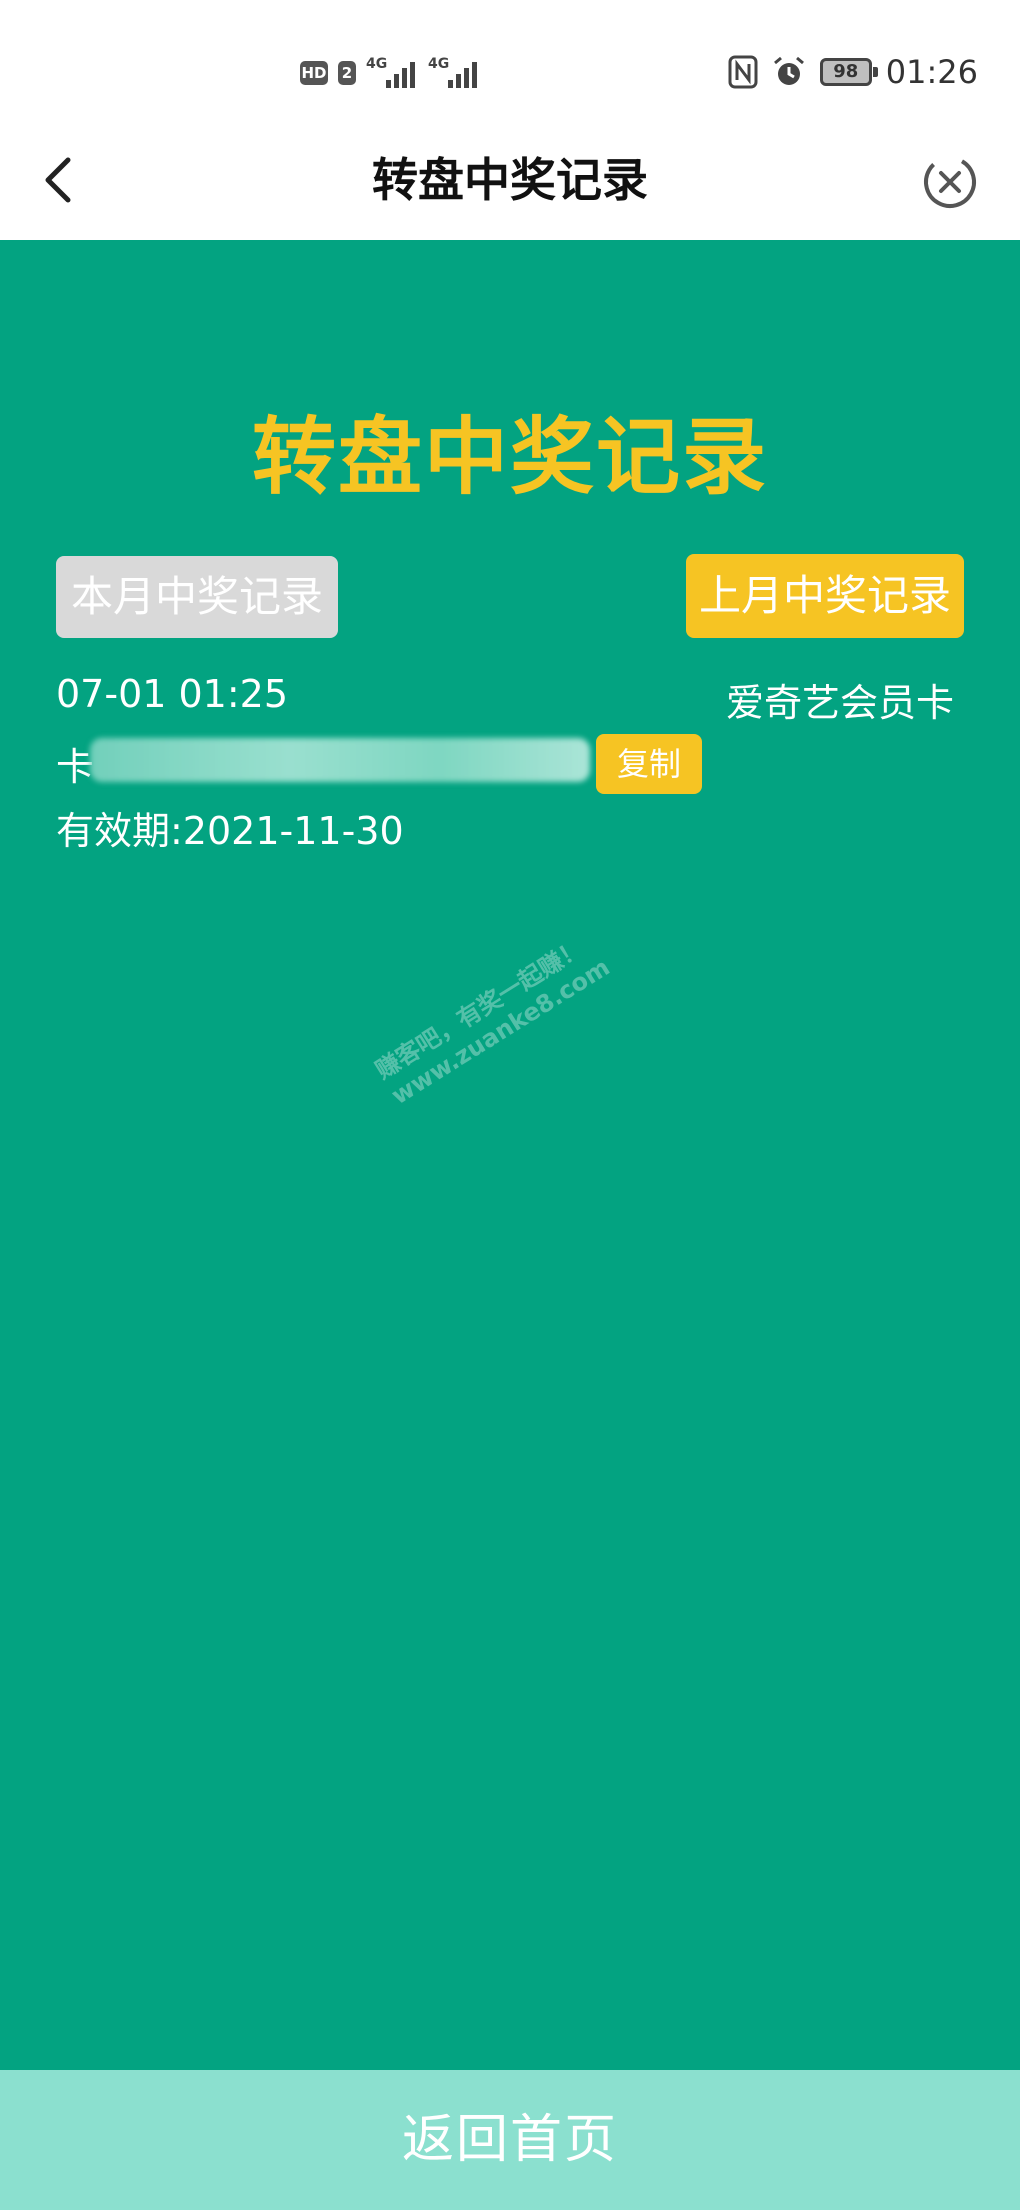 Image resolution: width=1020 pixels, height=2210 pixels. What do you see at coordinates (788, 70) in the screenshot?
I see `alarm-icon` at bounding box center [788, 70].